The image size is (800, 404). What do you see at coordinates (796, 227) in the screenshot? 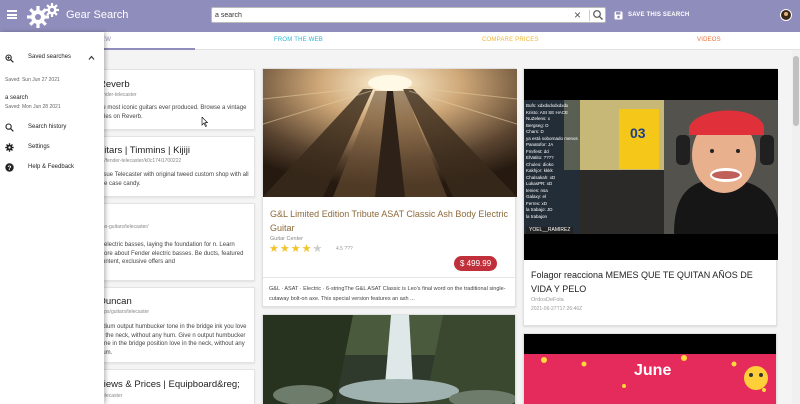
I see `page-scrollbar` at bounding box center [796, 227].